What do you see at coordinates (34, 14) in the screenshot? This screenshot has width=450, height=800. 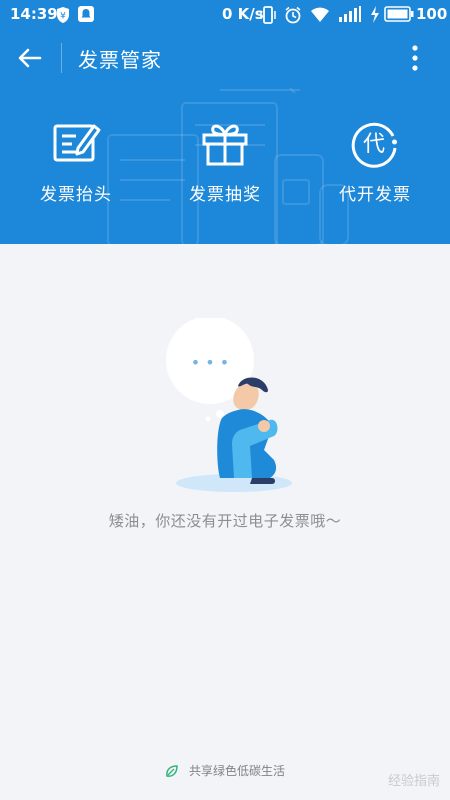 I see `status-time: 14:39` at bounding box center [34, 14].